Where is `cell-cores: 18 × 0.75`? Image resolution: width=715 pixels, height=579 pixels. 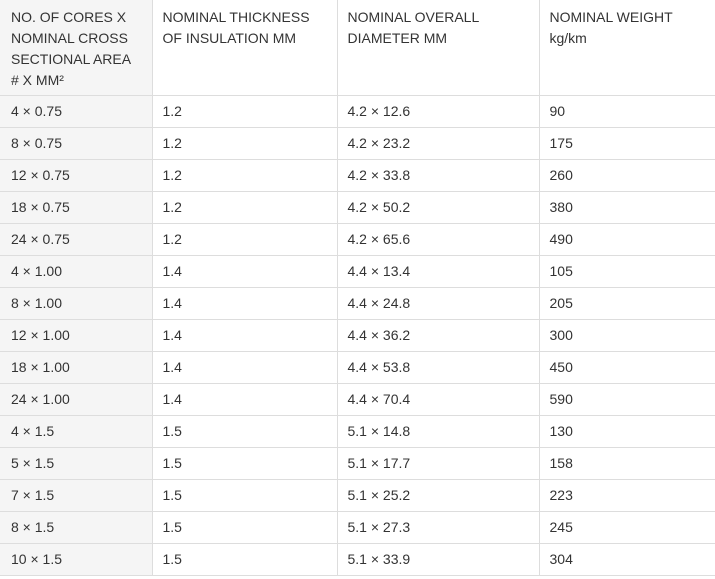 cell-cores: 18 × 0.75 is located at coordinates (76, 207).